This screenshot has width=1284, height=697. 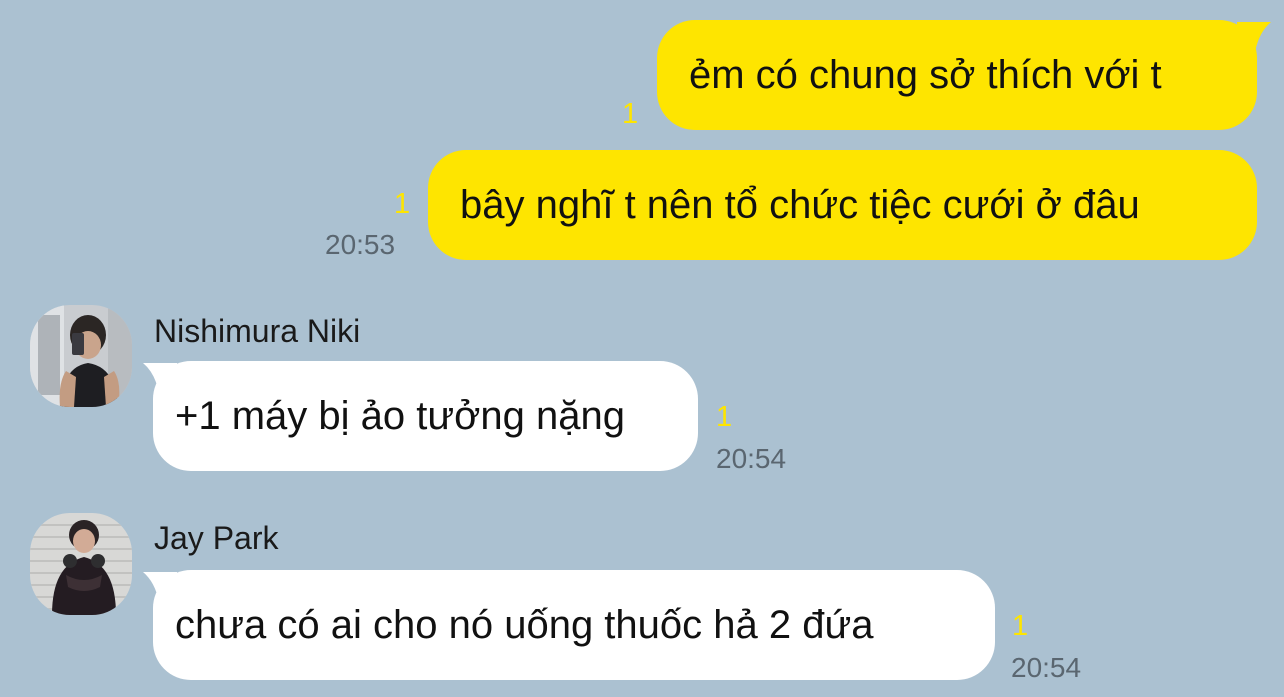 I want to click on message-bubble: chưa có ai cho nó uống thuốc hả 2 đứa, so click(x=574, y=625).